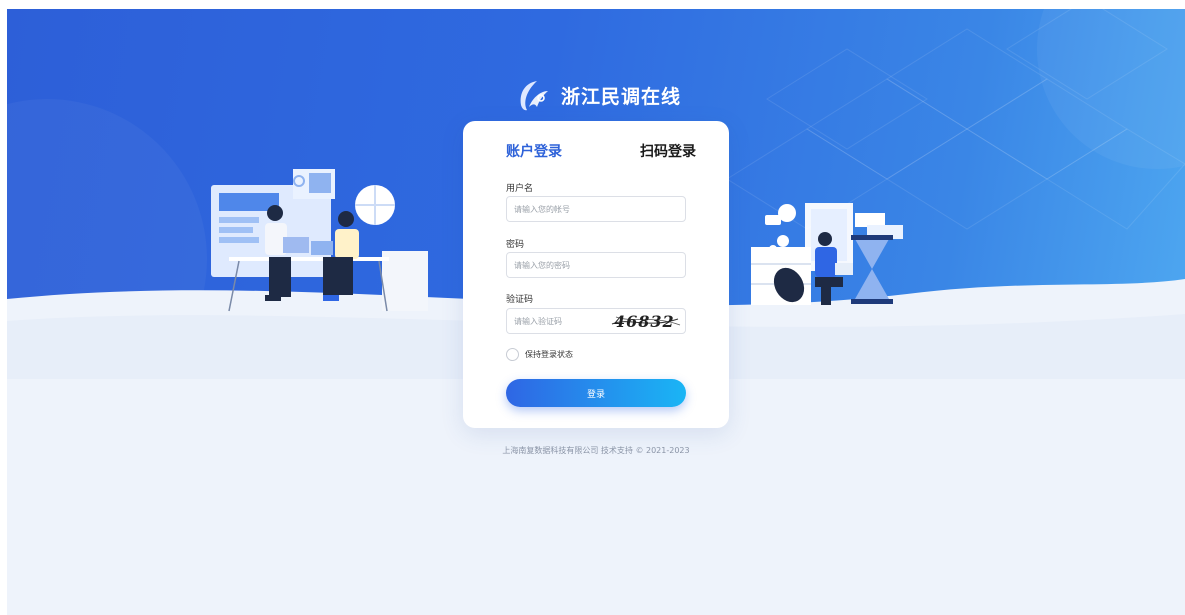  Describe the element at coordinates (512, 354) in the screenshot. I see `remember-radio-circle` at that location.